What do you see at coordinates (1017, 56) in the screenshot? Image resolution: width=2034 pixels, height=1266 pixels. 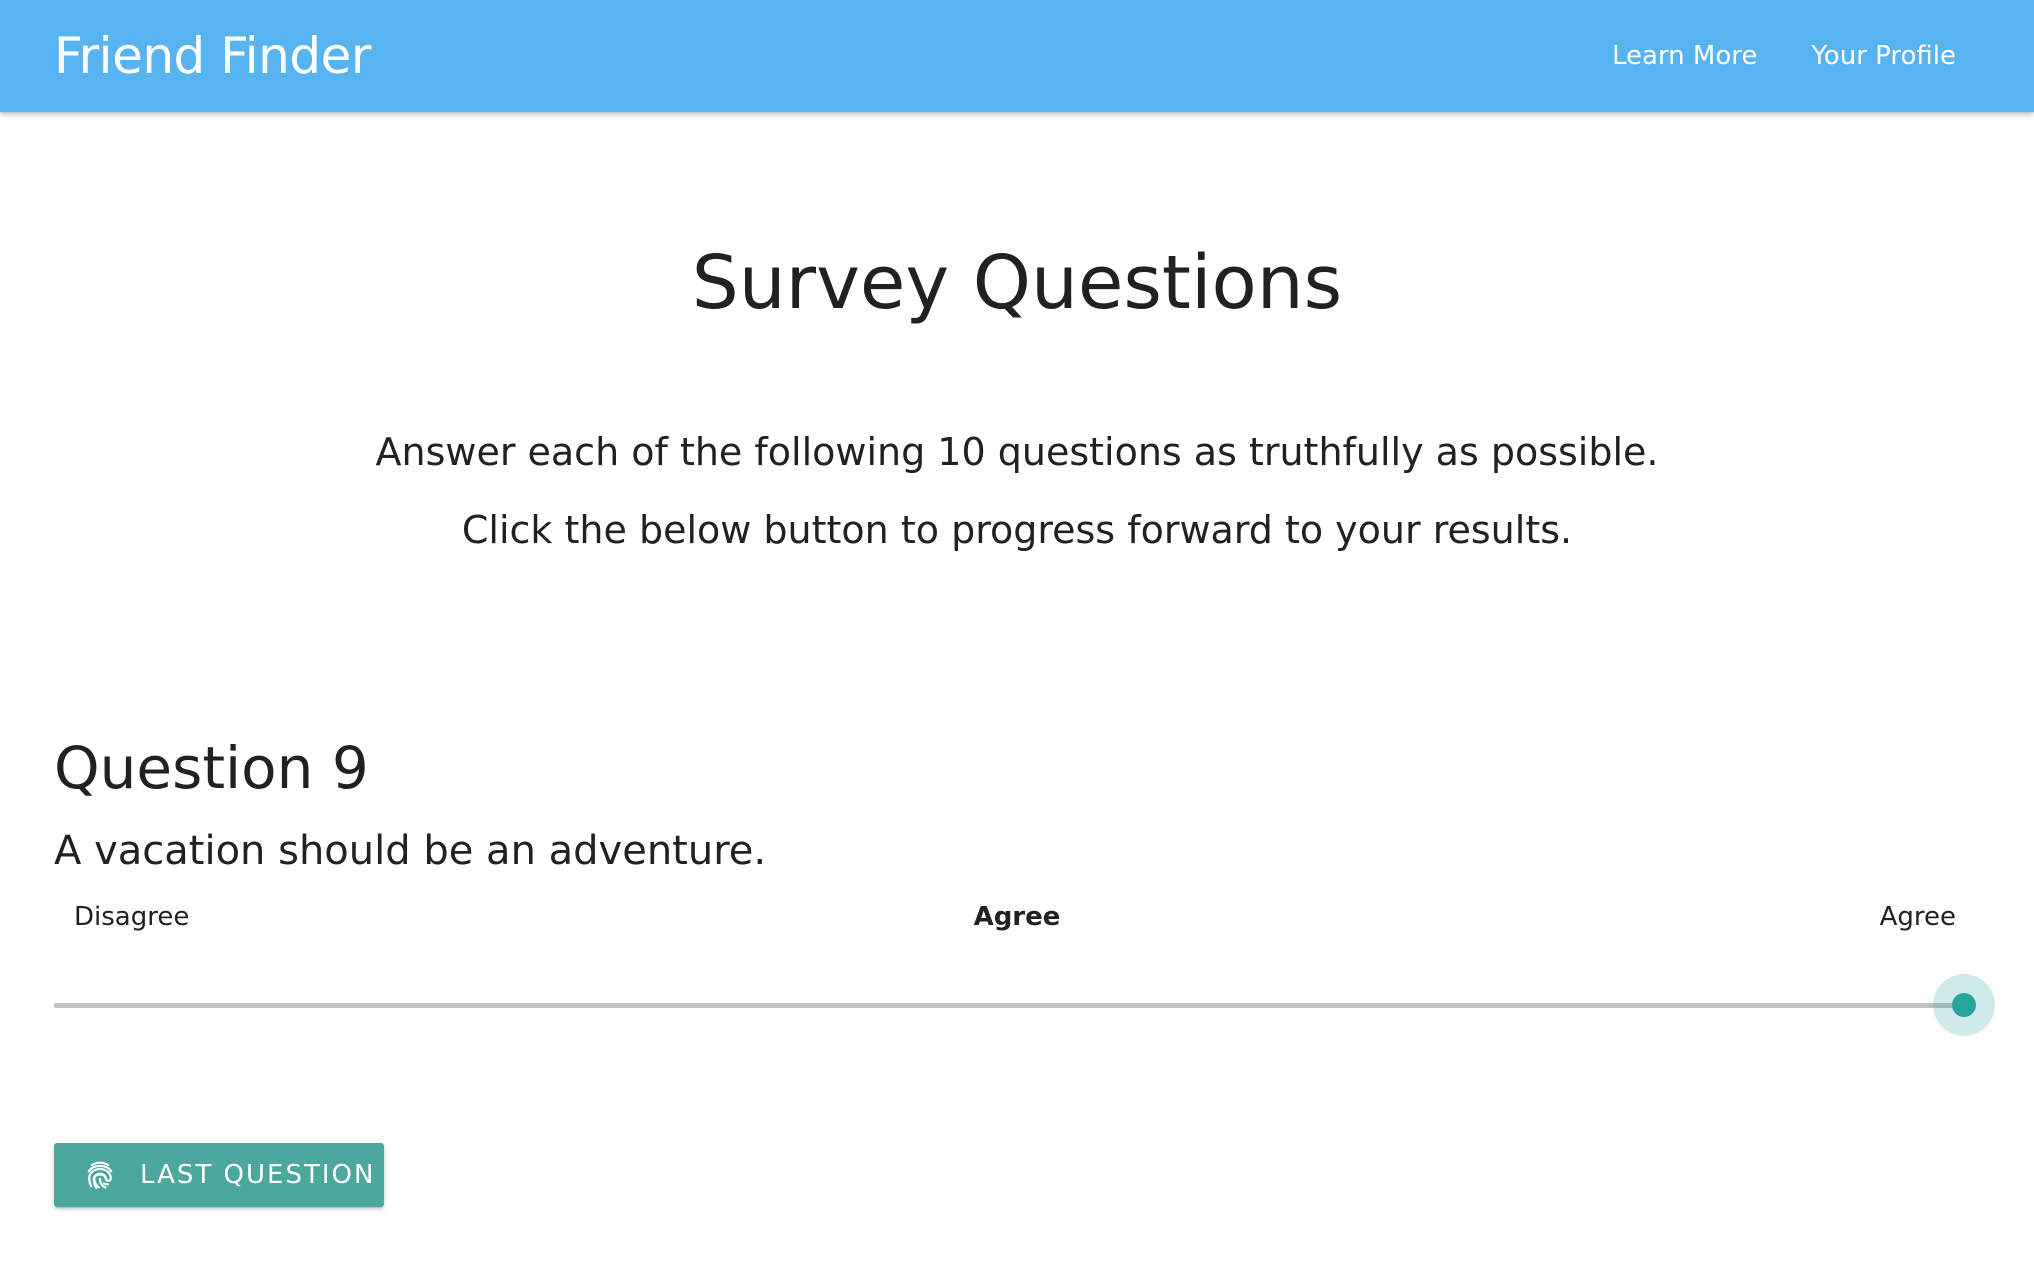 I see `top-navbar: Friend Finder Learn More Your Profile` at bounding box center [1017, 56].